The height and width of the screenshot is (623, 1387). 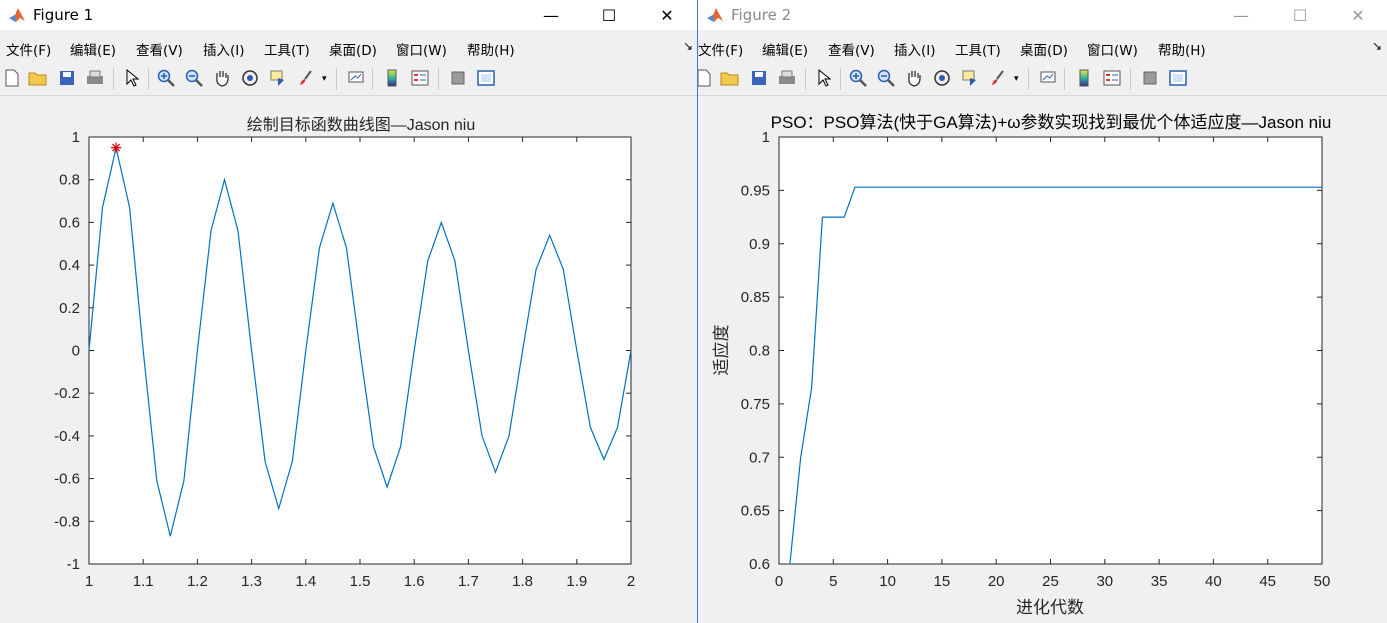 What do you see at coordinates (522, 581) in the screenshot?
I see `x-tick-label: 1.8` at bounding box center [522, 581].